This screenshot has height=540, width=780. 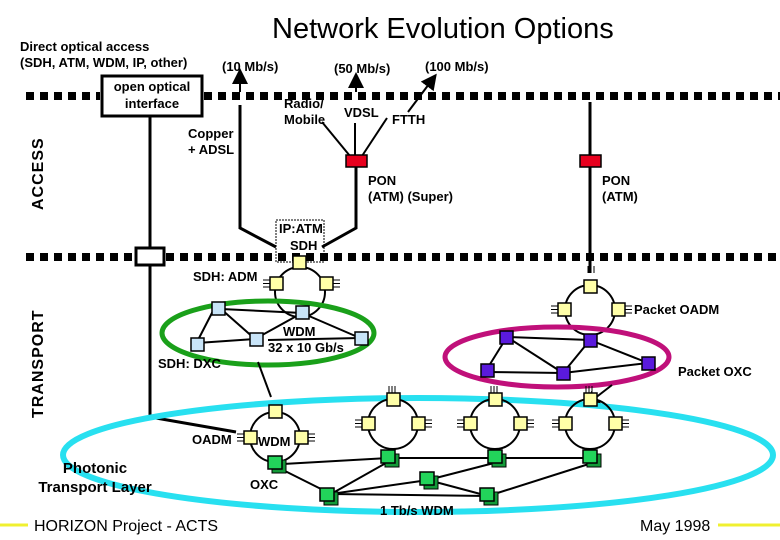 I want to click on packet-left-ports, so click(x=554, y=309).